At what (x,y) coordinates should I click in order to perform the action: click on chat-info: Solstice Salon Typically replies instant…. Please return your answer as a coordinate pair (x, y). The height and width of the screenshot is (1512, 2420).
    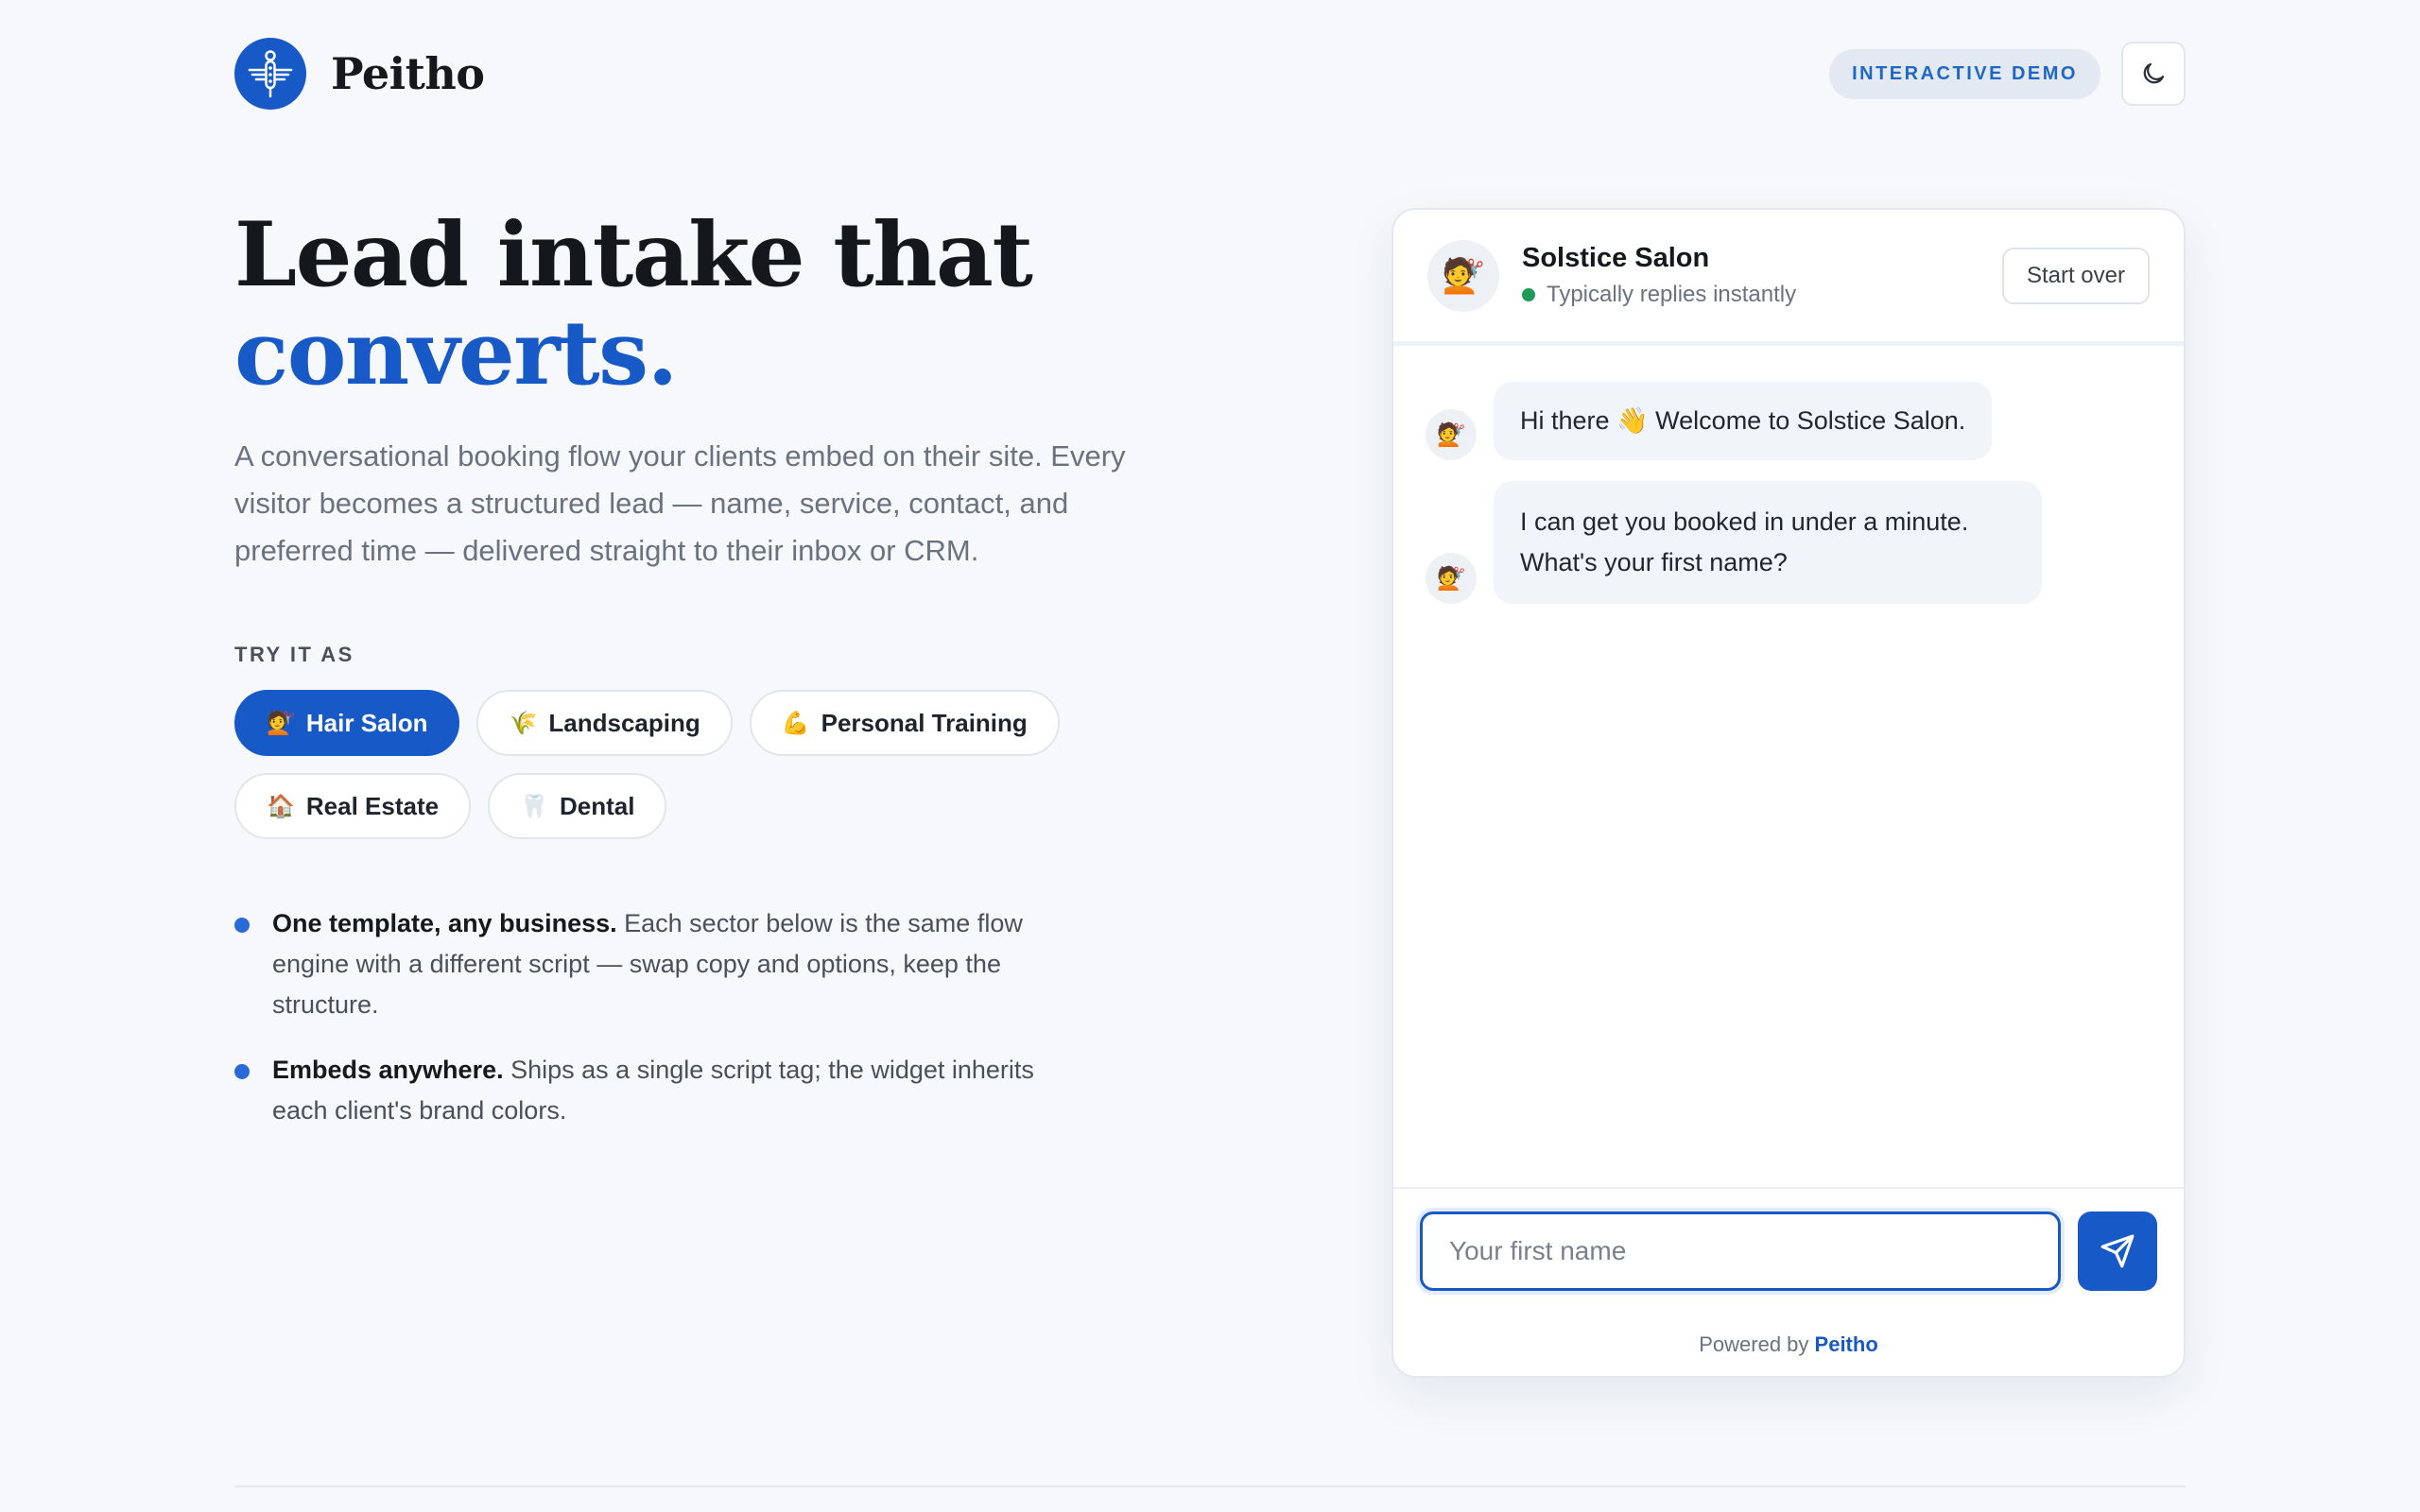
    Looking at the image, I should click on (1751, 275).